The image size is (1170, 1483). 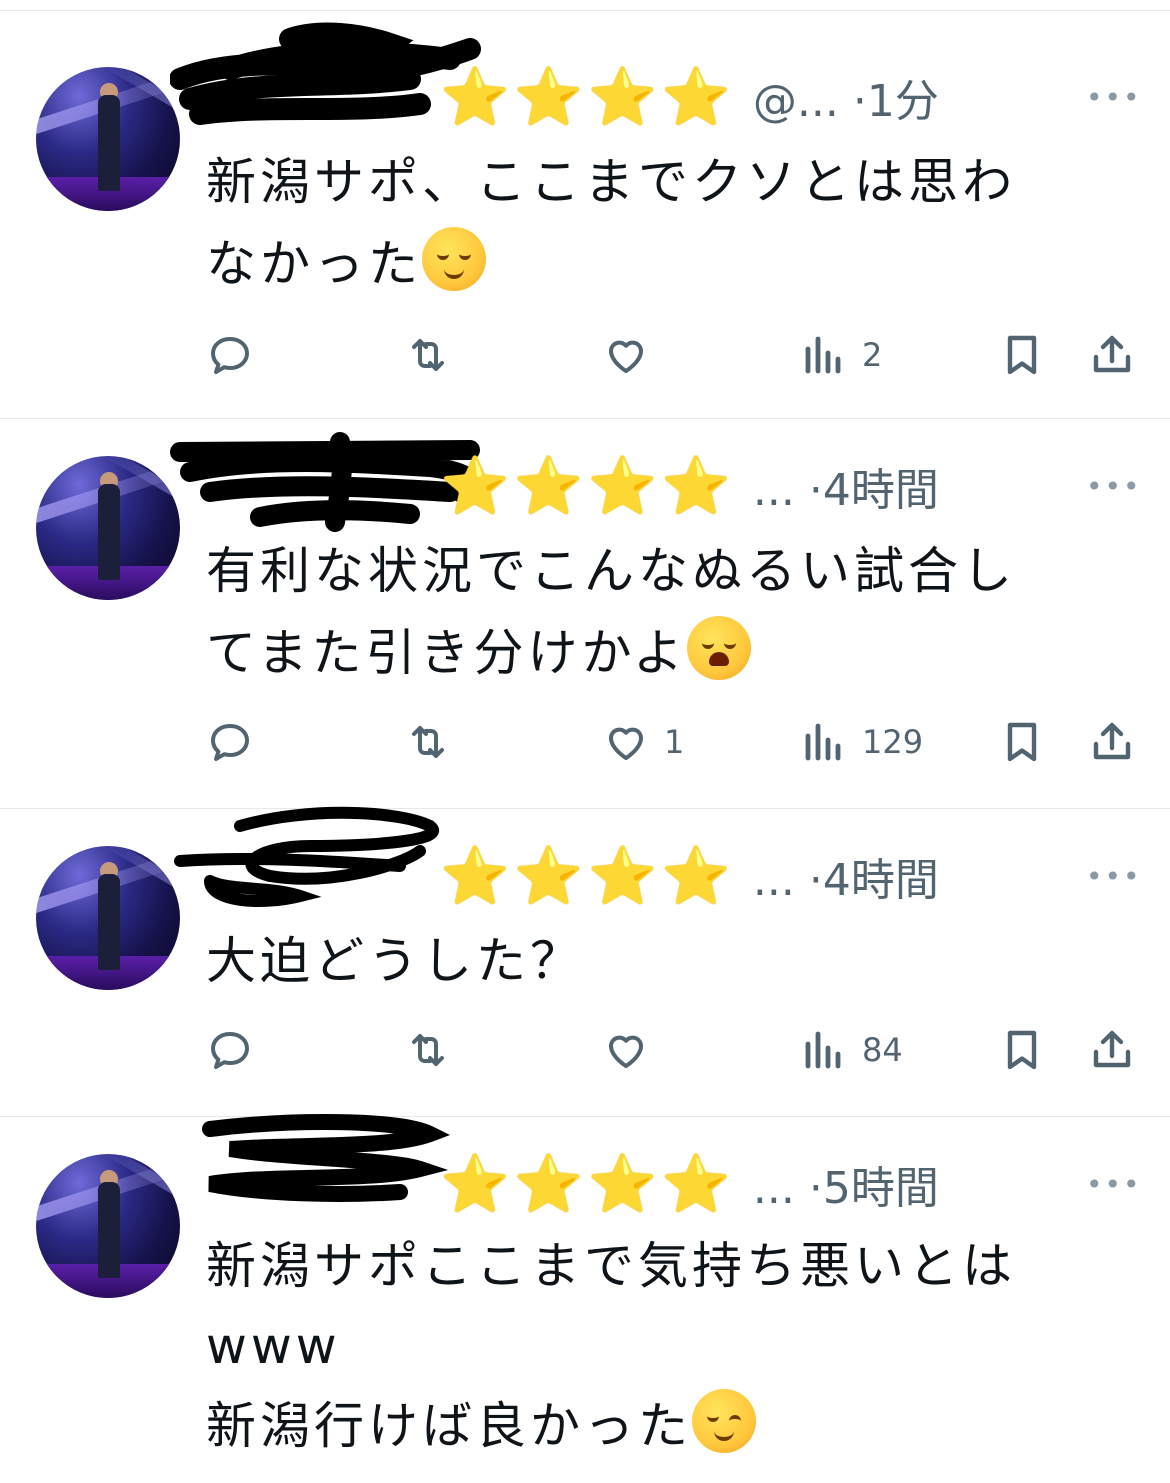 I want to click on tweet-text: 新潟サポ、ここまでクソとは思わ なかった, so click(x=656, y=223).